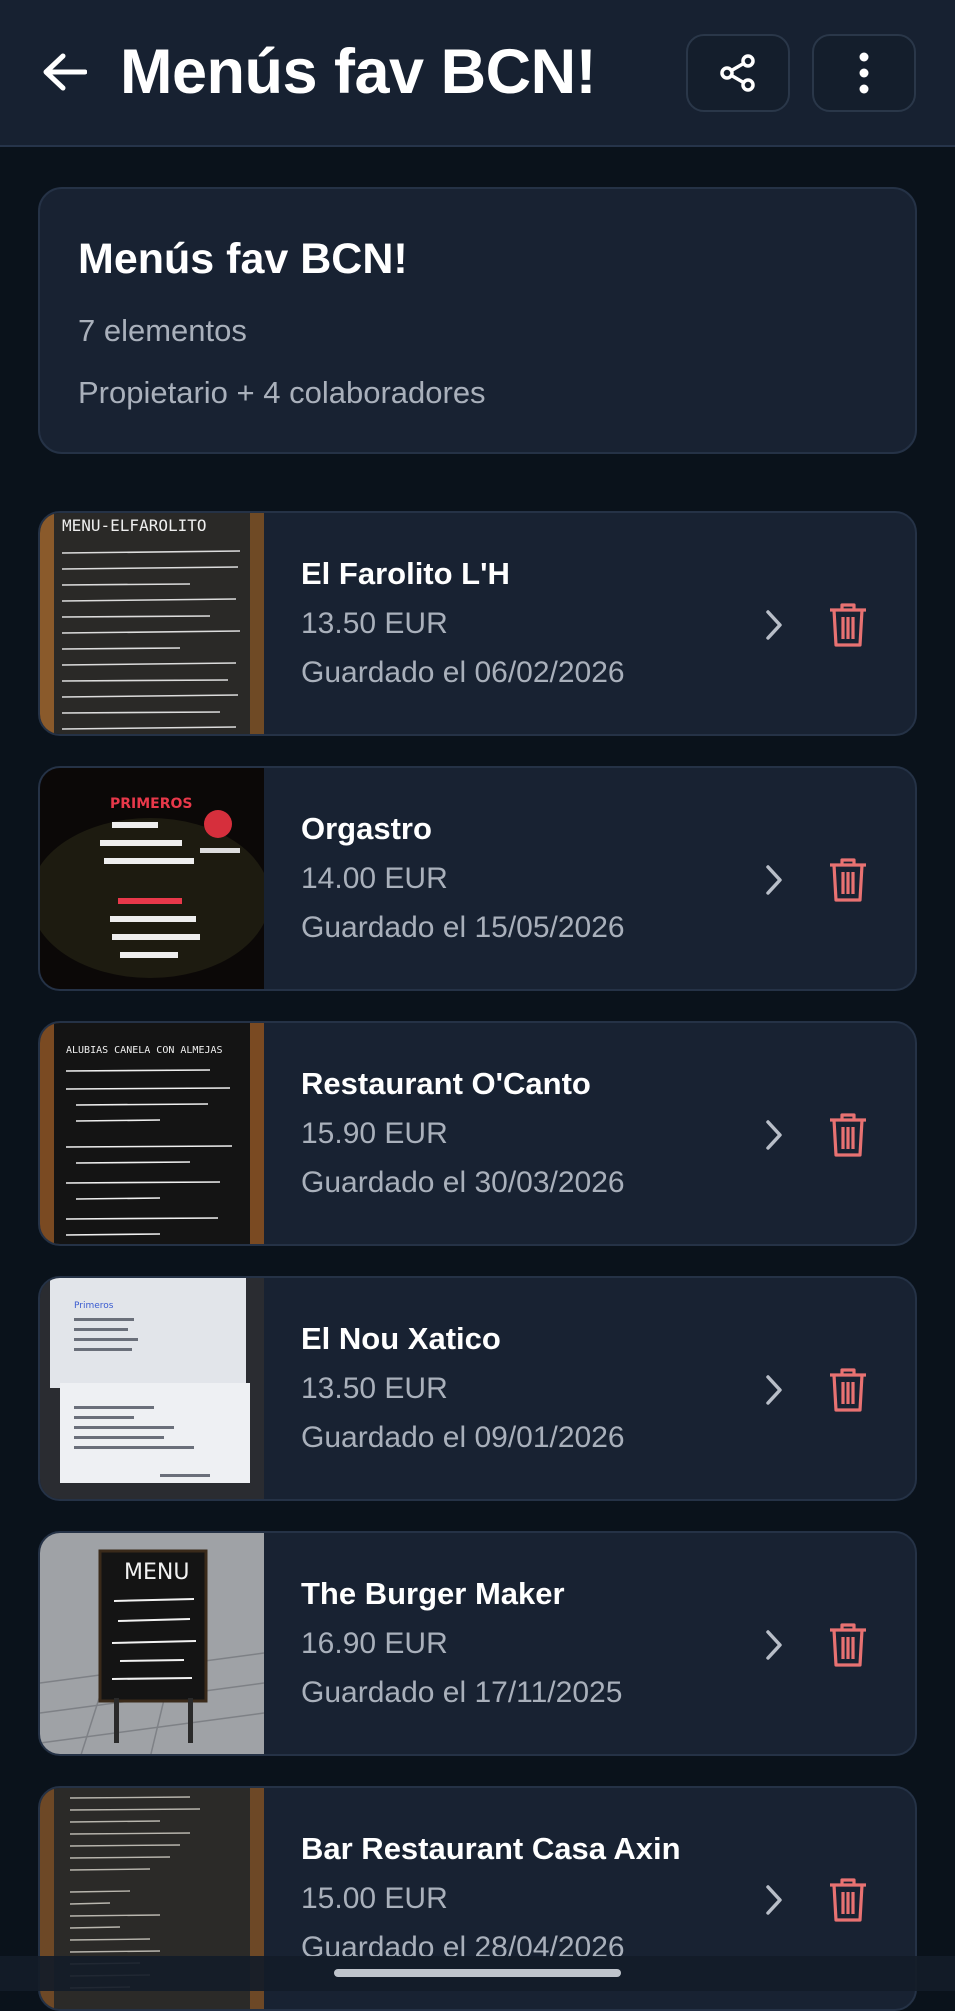  What do you see at coordinates (405, 573) in the screenshot?
I see `restaurant-name: El Farolito L'H` at bounding box center [405, 573].